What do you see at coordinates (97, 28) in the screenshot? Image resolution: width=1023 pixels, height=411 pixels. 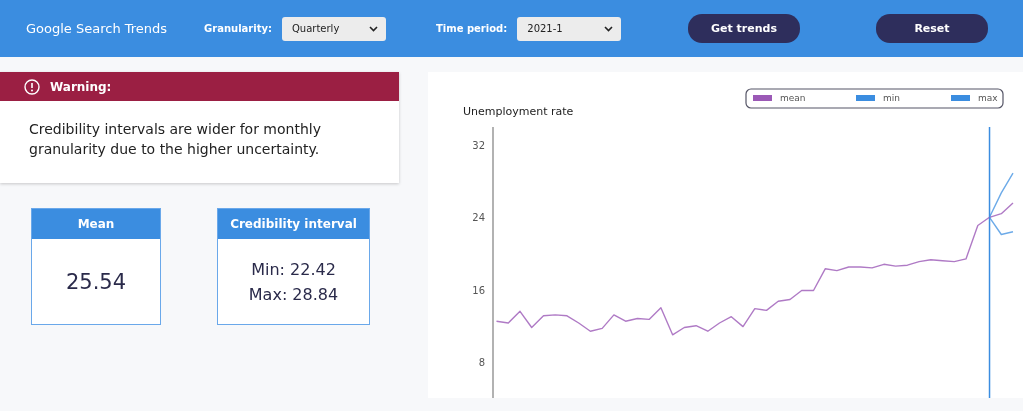 I see `app-title: Google Search Trends` at bounding box center [97, 28].